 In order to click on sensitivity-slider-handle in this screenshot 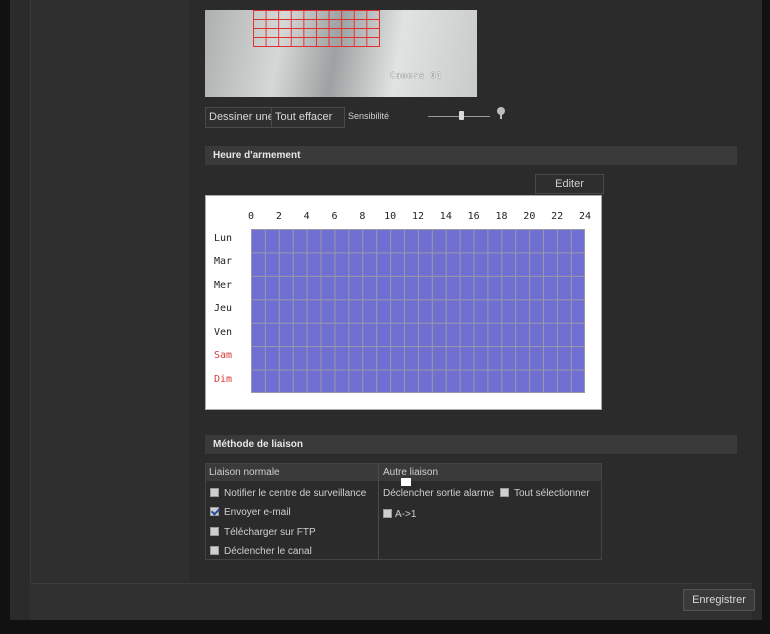, I will do `click(462, 115)`.